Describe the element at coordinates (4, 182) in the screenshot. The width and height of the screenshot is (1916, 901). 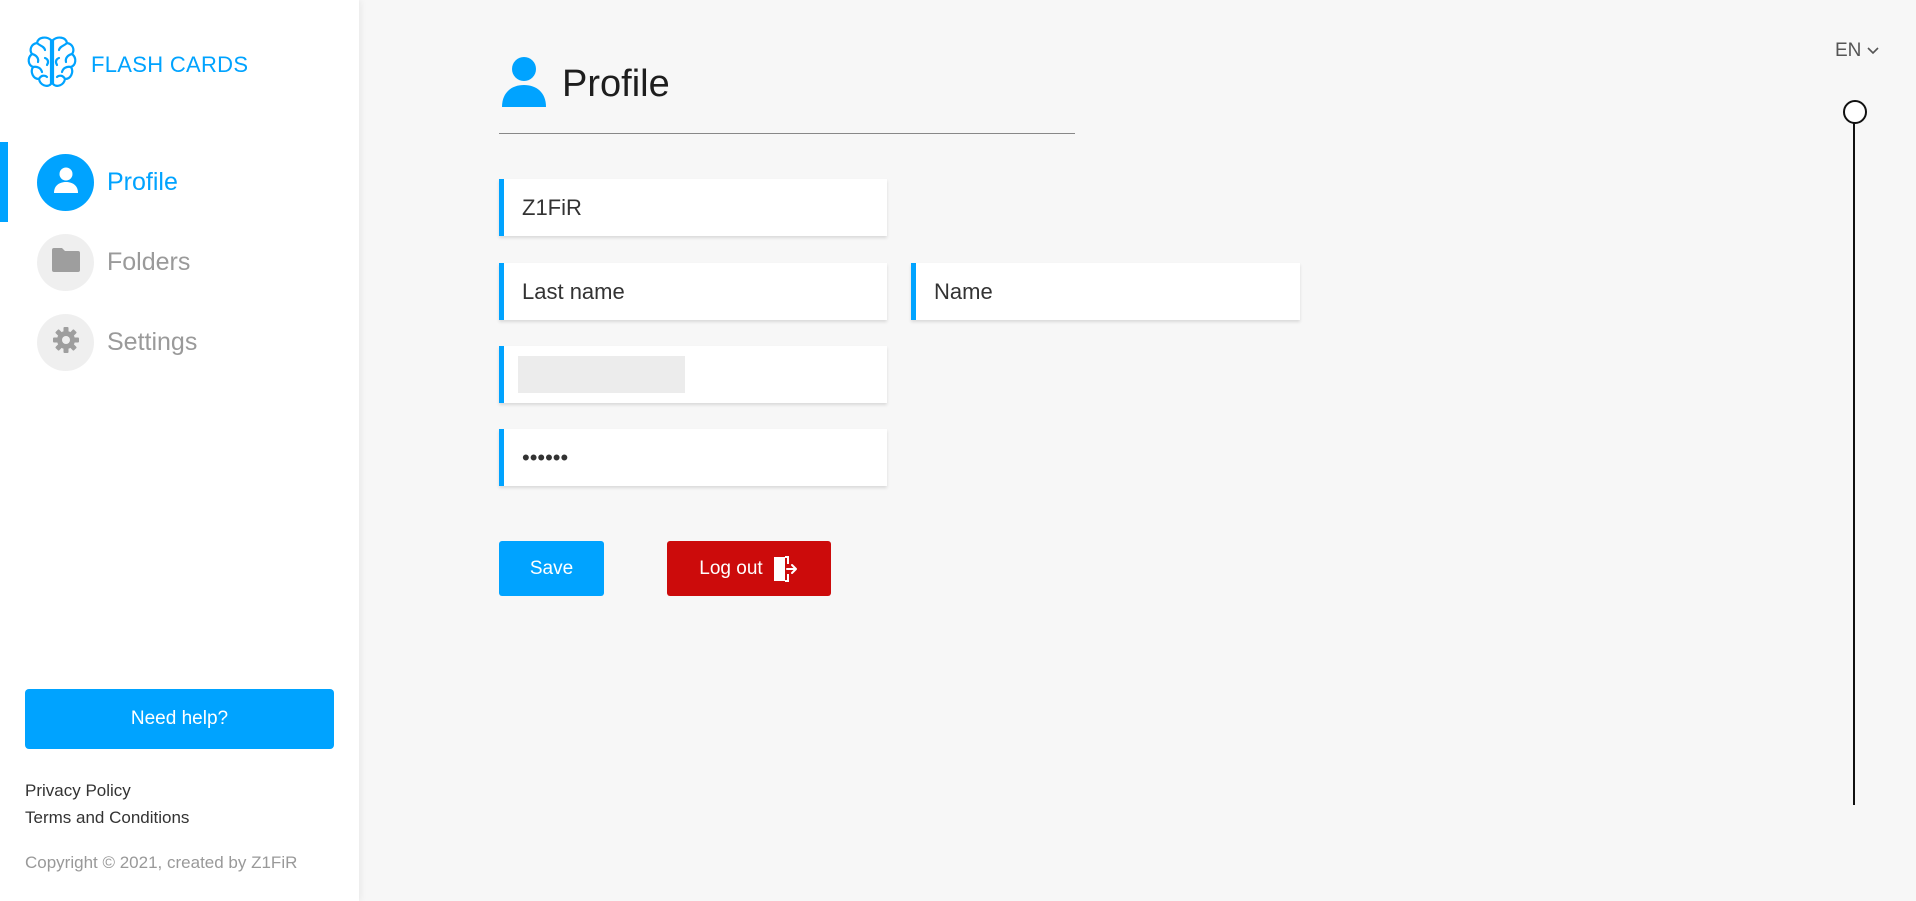
I see `active-indicator` at that location.